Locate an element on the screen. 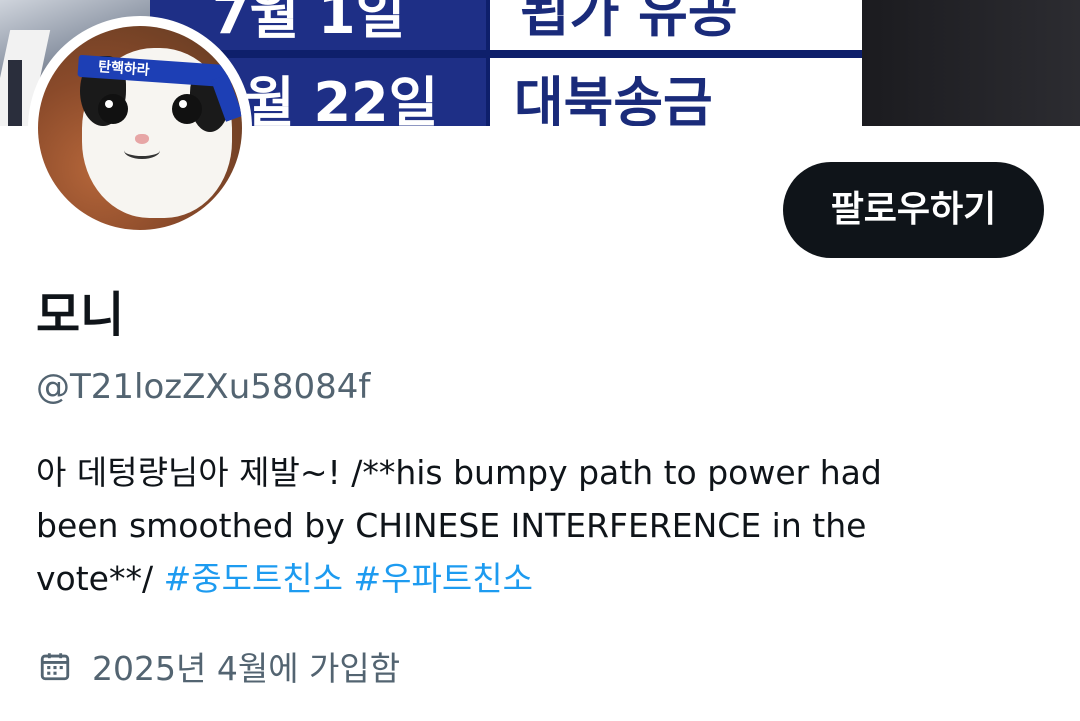  headband-text: 탄핵하라 is located at coordinates (124, 69).